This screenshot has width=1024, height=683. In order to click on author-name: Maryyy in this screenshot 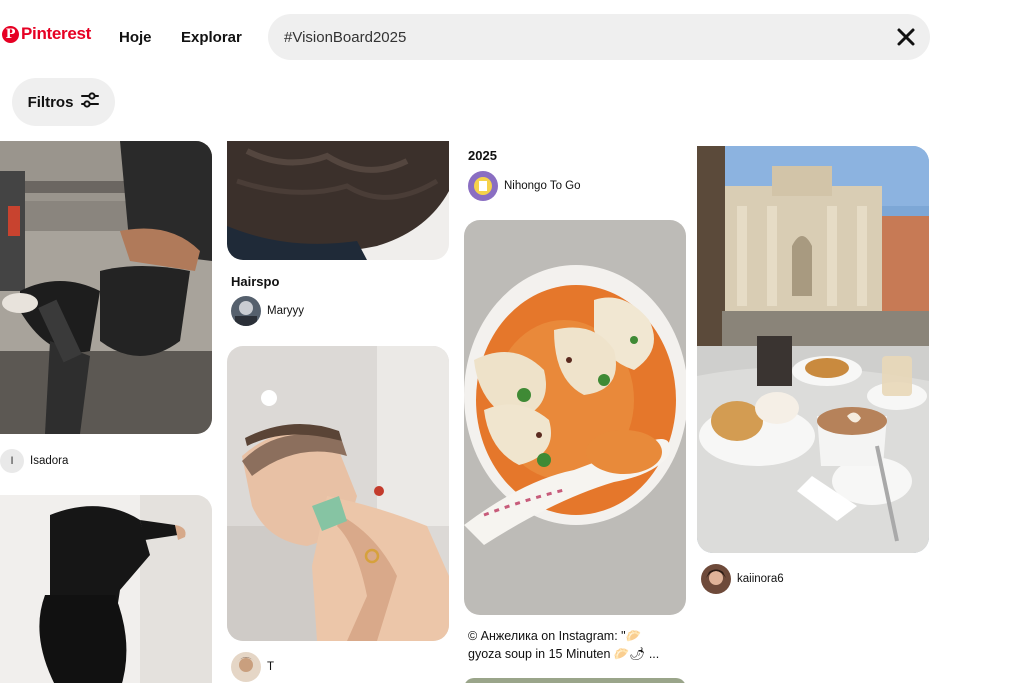, I will do `click(286, 311)`.